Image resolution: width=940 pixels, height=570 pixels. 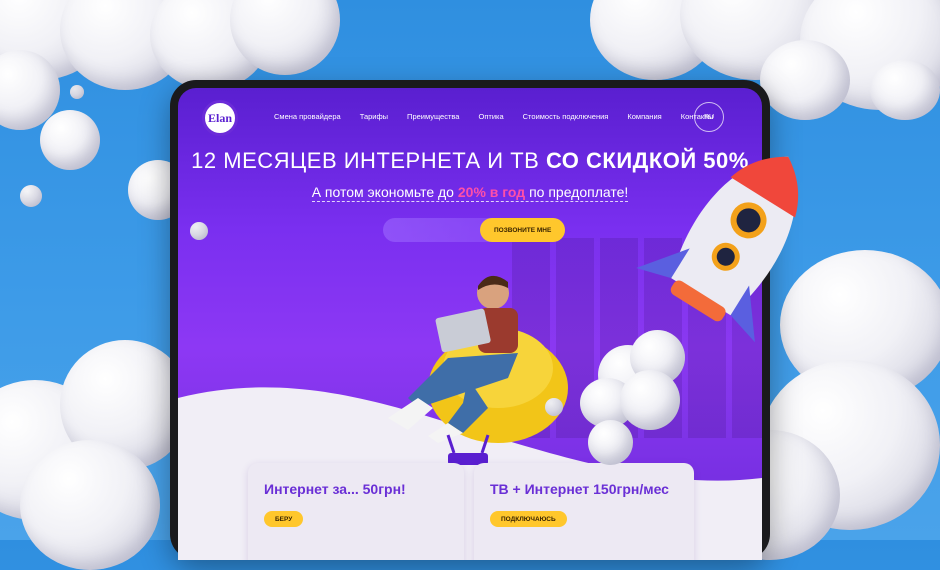 I want to click on rocket-illustration, so click(x=717, y=249).